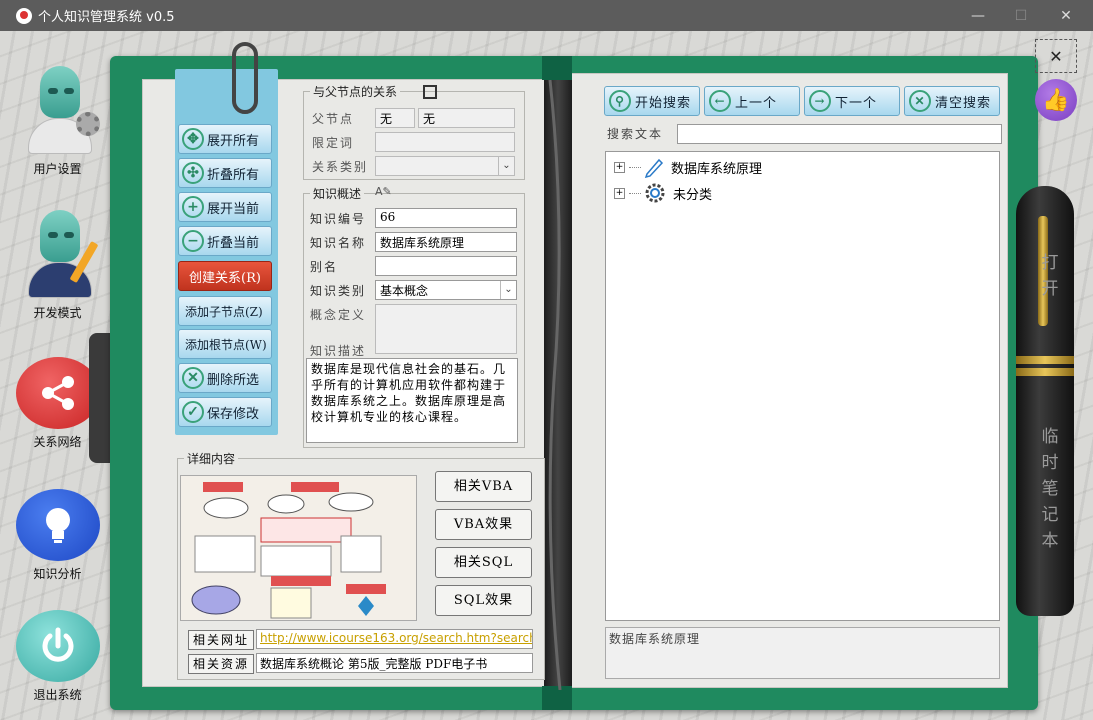 This screenshot has height=720, width=1093. I want to click on delete-selected-button: ✕ 删除所选, so click(225, 378).